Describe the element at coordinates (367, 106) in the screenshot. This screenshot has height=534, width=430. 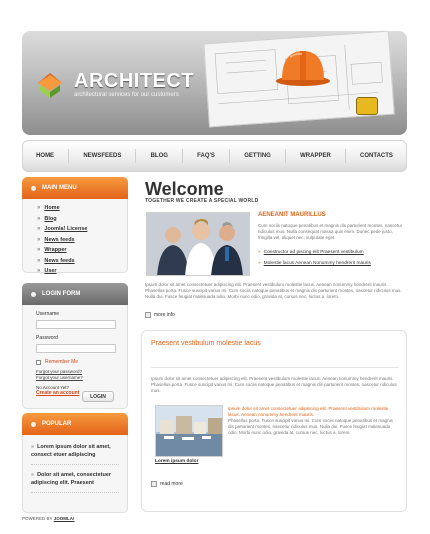
I see `tape-measure-icon` at that location.